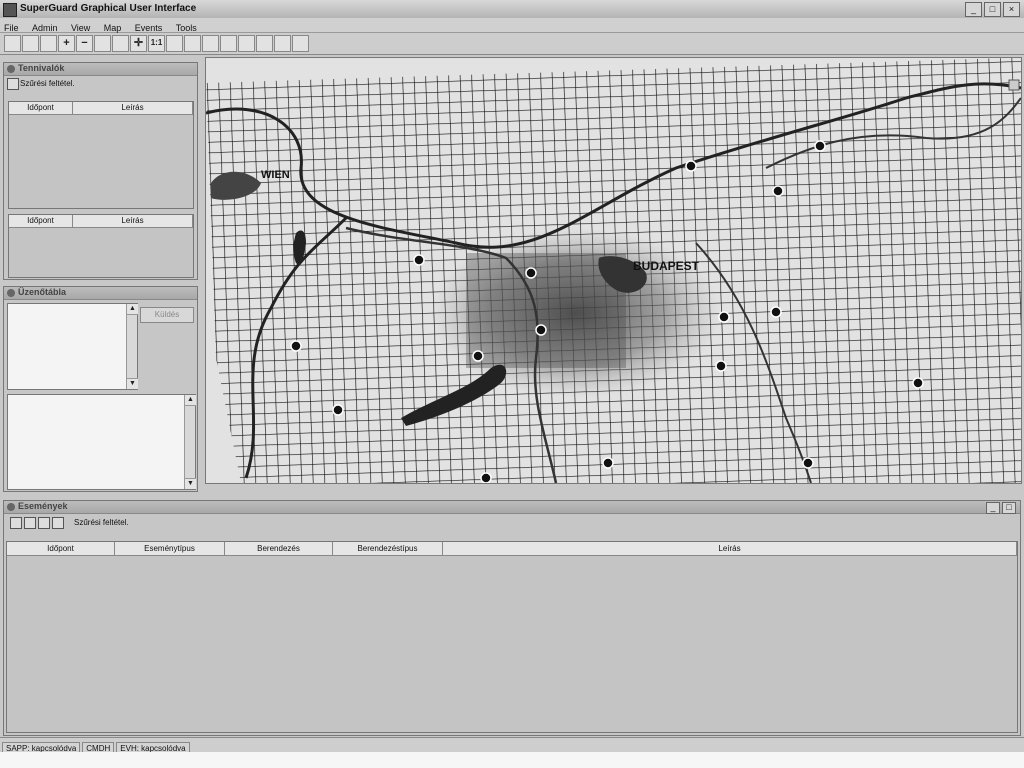 Image resolution: width=1024 pixels, height=768 pixels. Describe the element at coordinates (101, 442) in the screenshot. I see `message-history: ▲ ▼` at that location.